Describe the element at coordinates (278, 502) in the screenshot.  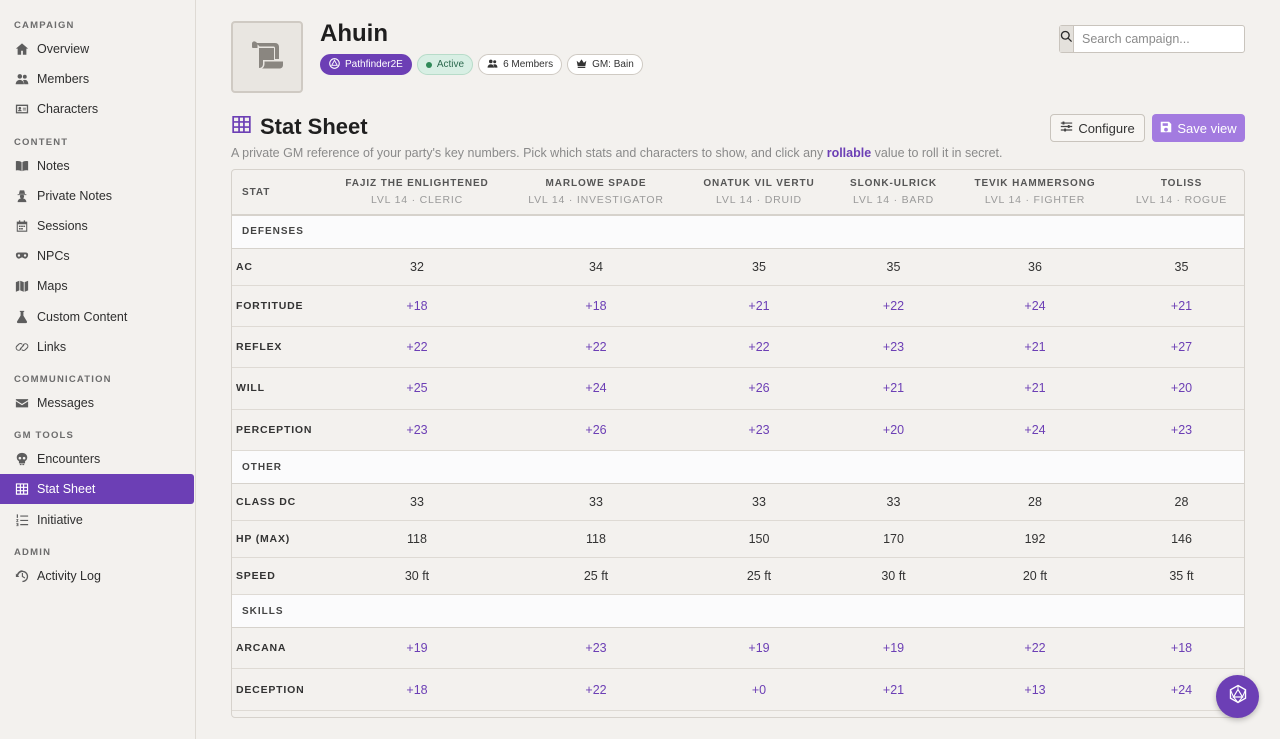
I see `stat-label: CLASS DC` at that location.